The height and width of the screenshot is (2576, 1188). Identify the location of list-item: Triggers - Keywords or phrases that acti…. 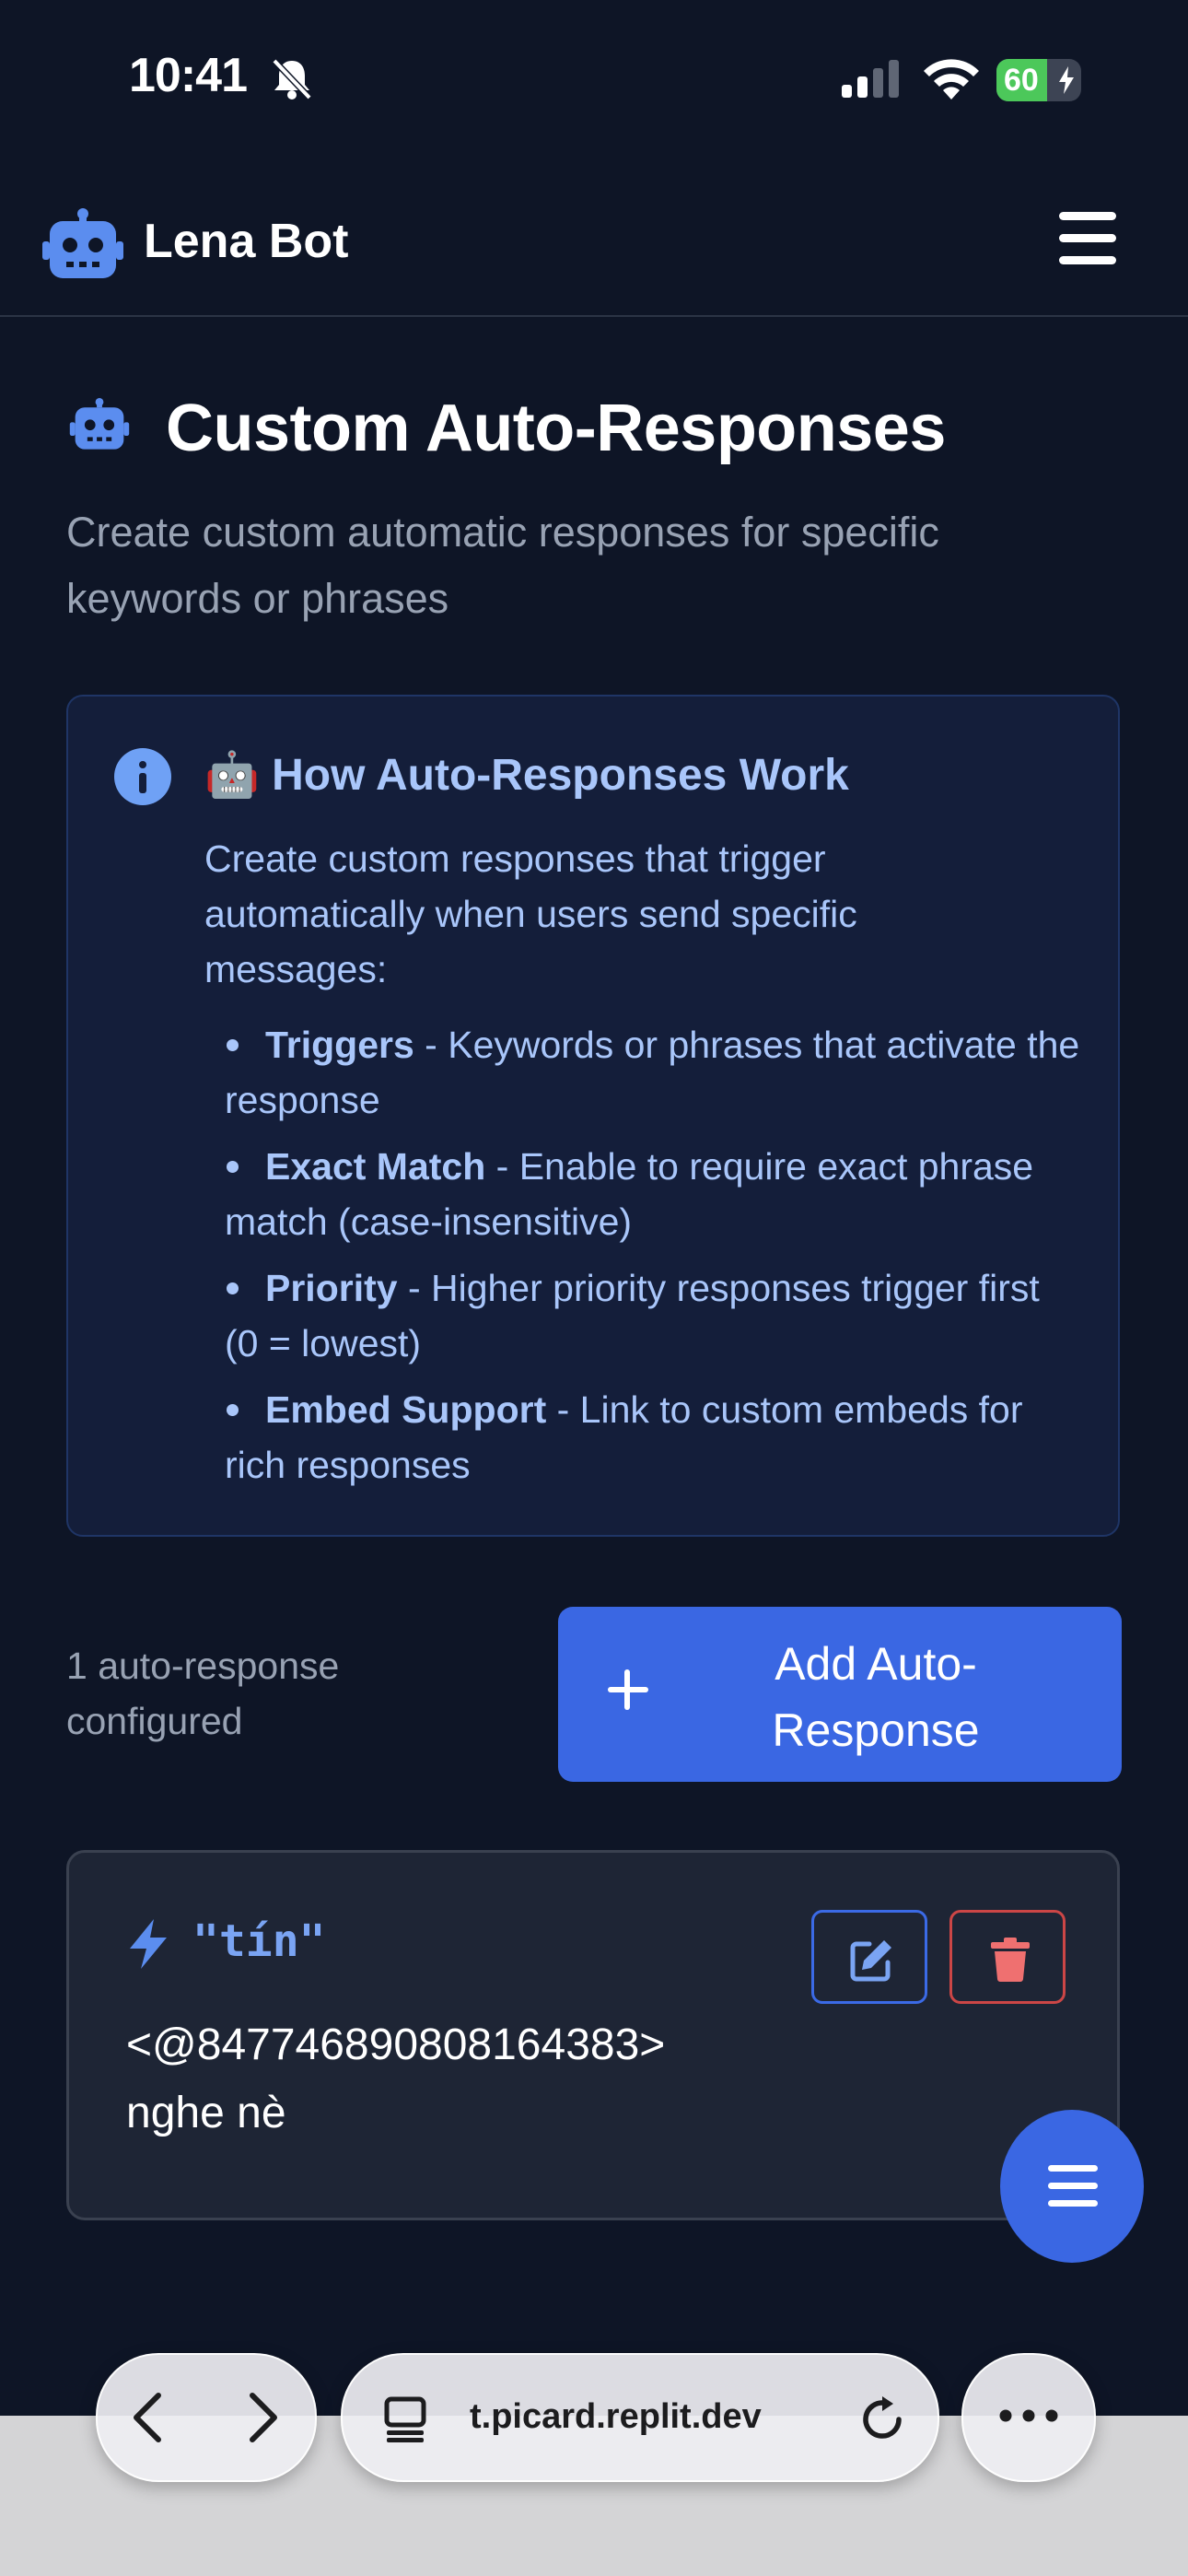
(653, 1072).